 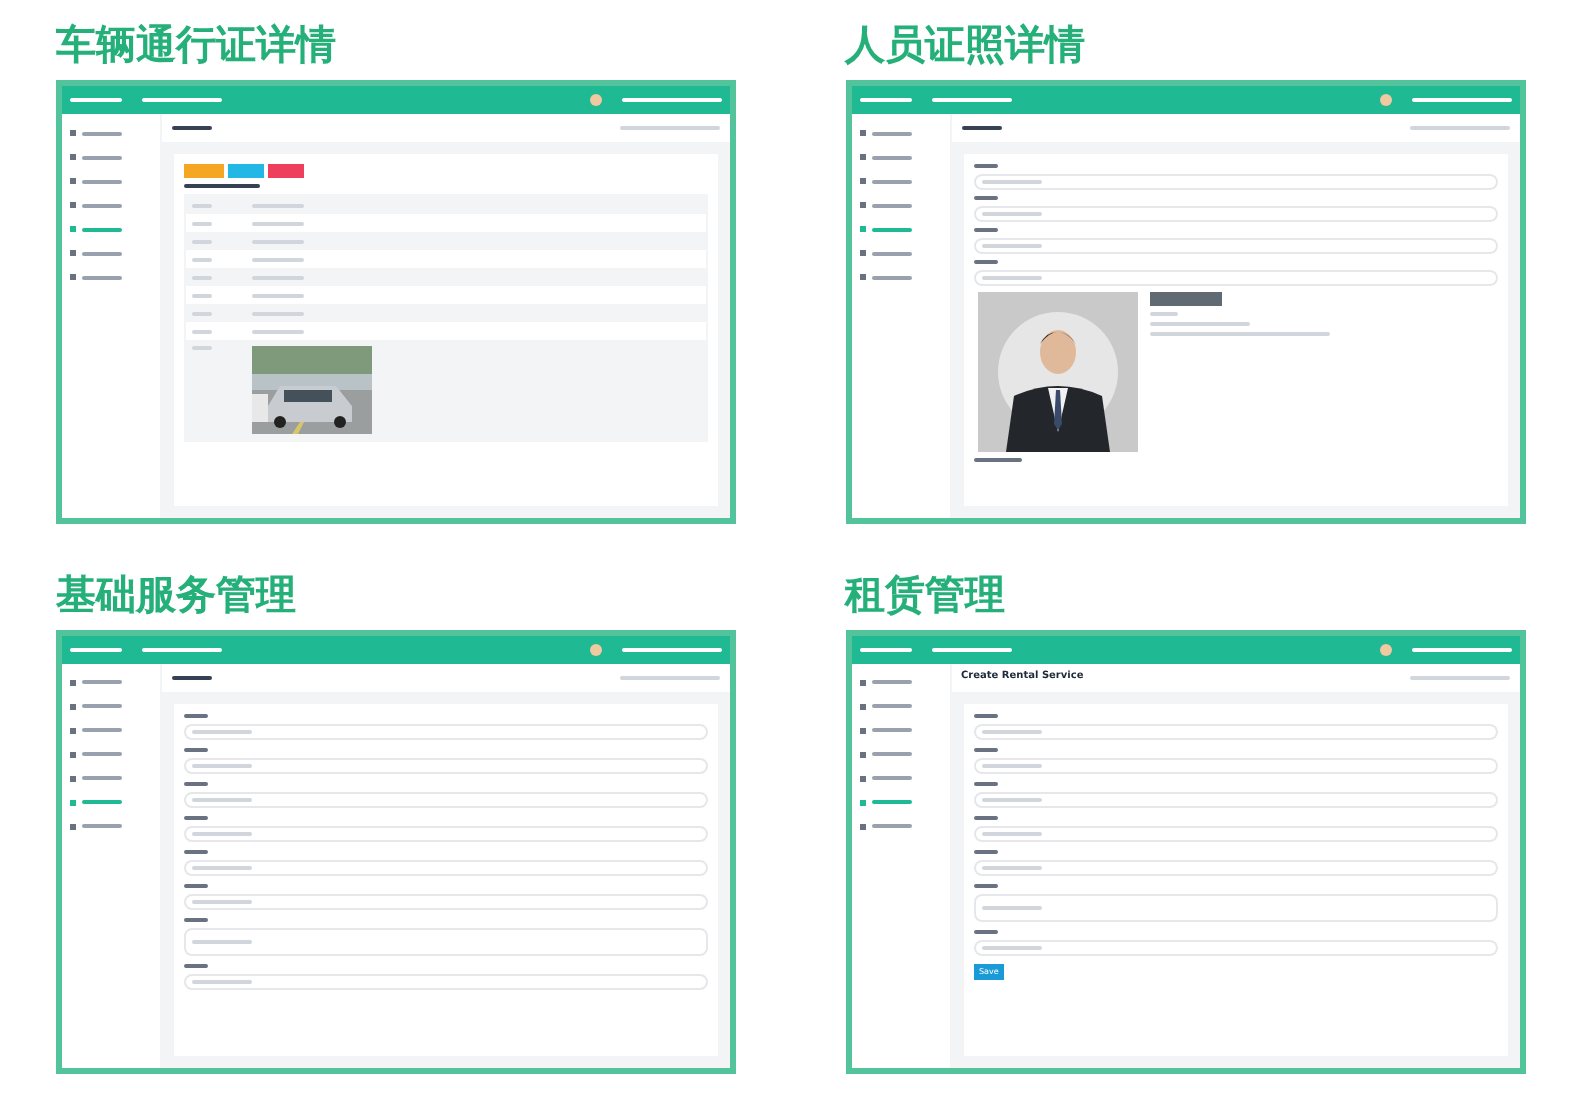 What do you see at coordinates (926, 593) in the screenshot?
I see `section-heading: 租赁管理` at bounding box center [926, 593].